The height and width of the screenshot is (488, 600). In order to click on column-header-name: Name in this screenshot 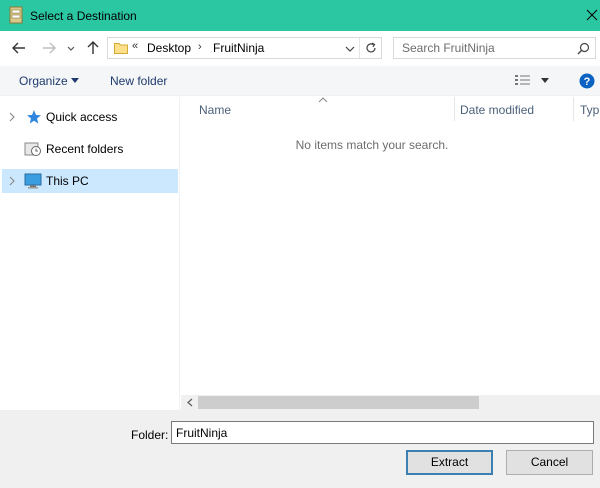, I will do `click(215, 110)`.